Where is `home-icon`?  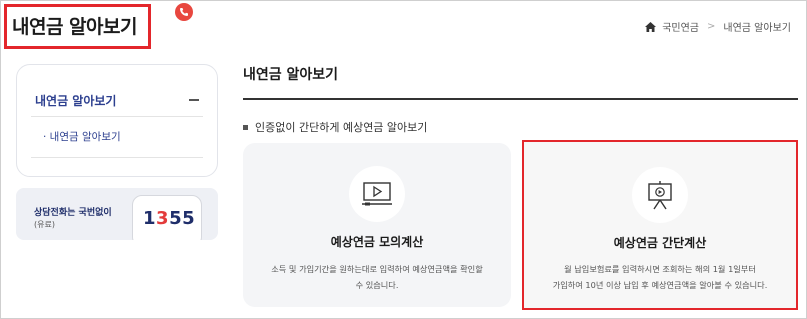
home-icon is located at coordinates (651, 26).